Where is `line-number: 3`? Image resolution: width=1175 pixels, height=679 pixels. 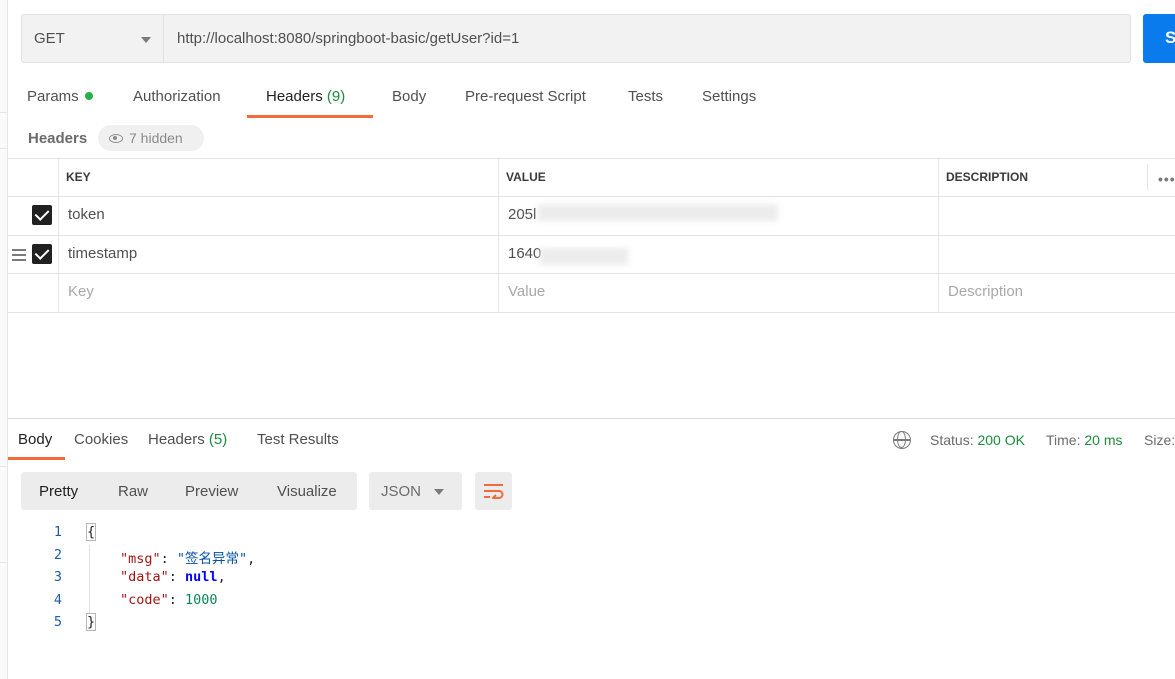 line-number: 3 is located at coordinates (57, 577).